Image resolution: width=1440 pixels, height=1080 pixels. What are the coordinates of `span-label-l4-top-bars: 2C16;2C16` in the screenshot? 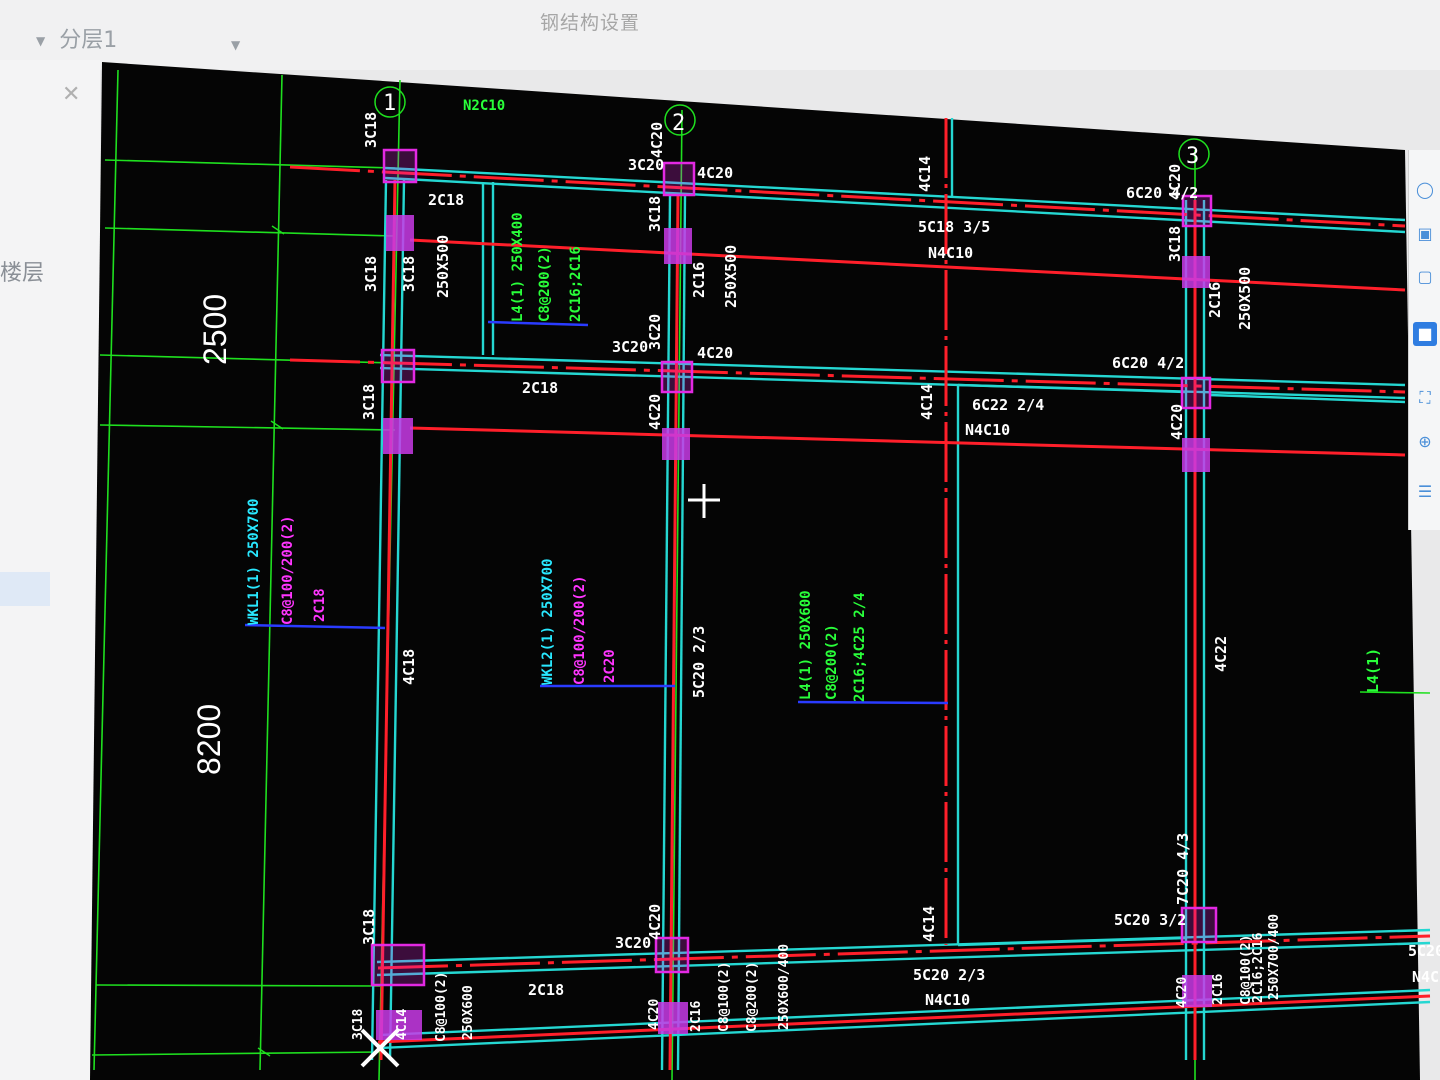 It's located at (576, 284).